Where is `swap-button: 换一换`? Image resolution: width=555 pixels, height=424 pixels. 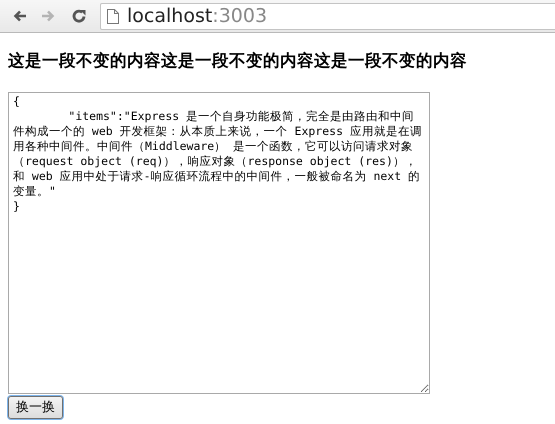
swap-button: 换一换 is located at coordinates (35, 408).